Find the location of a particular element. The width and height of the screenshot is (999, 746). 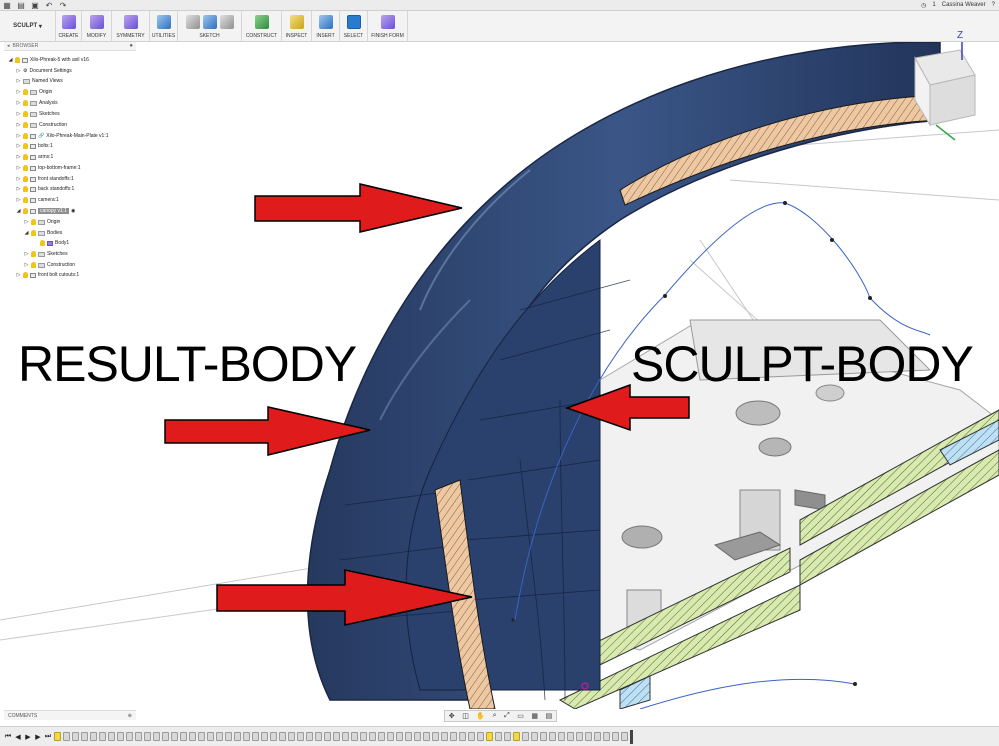

help-icon: ? is located at coordinates (993, 5).